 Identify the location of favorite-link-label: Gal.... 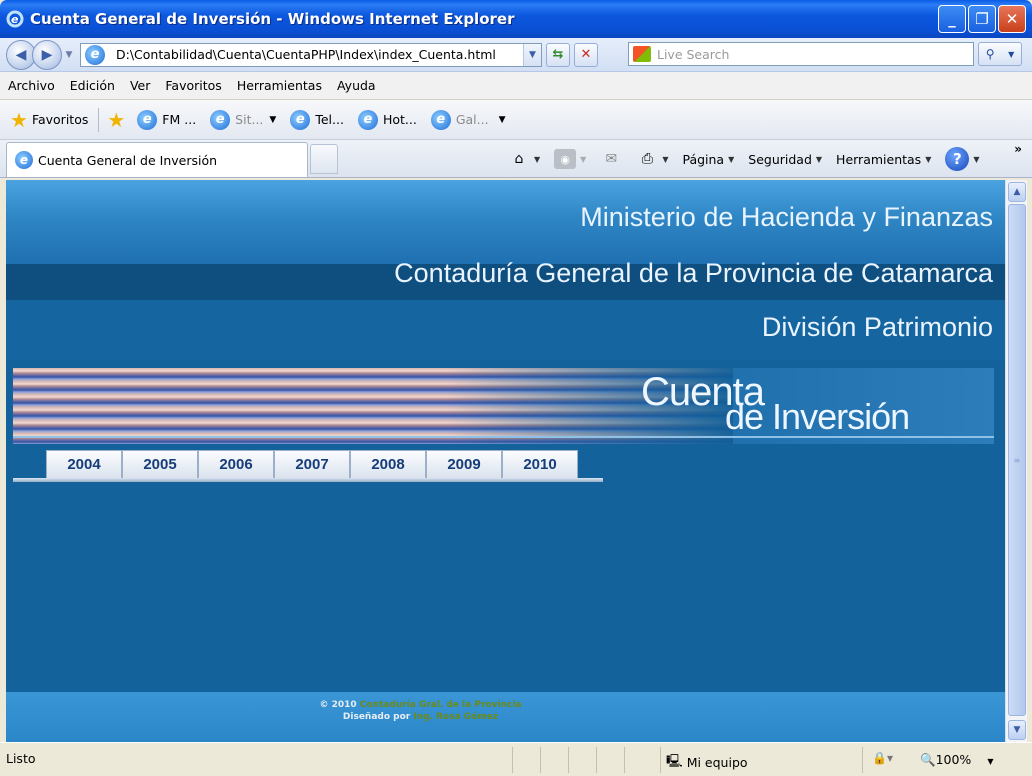
(472, 119).